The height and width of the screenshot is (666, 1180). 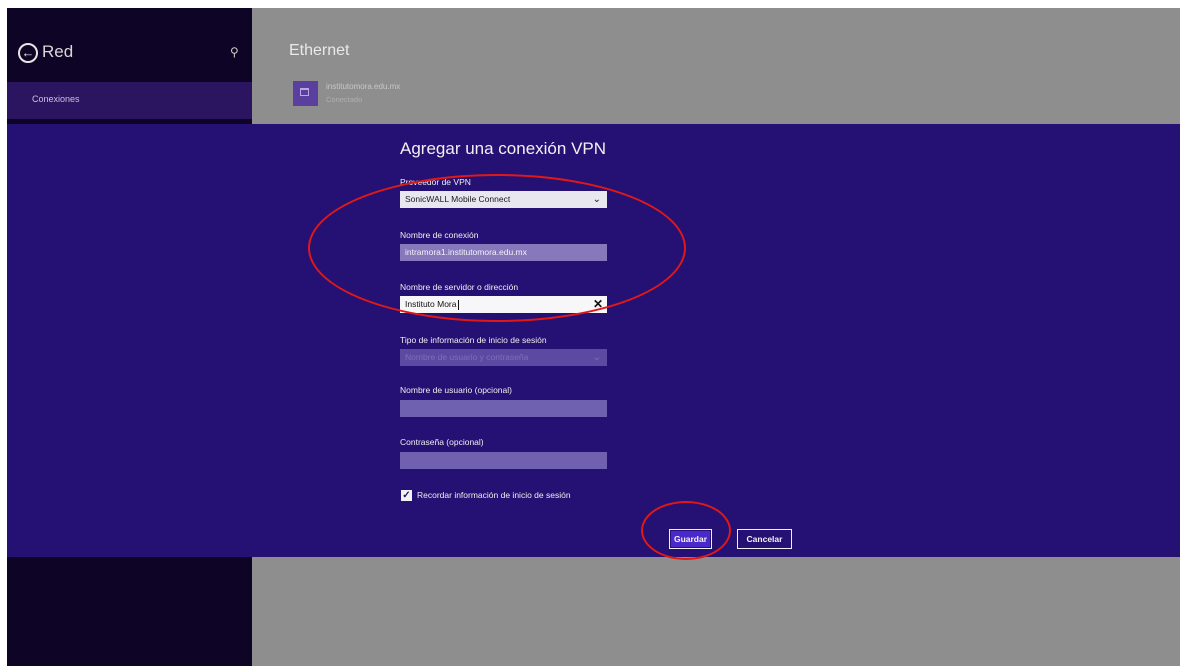 I want to click on signin-type-value: Nombre de usuario y contraseña, so click(x=467, y=357).